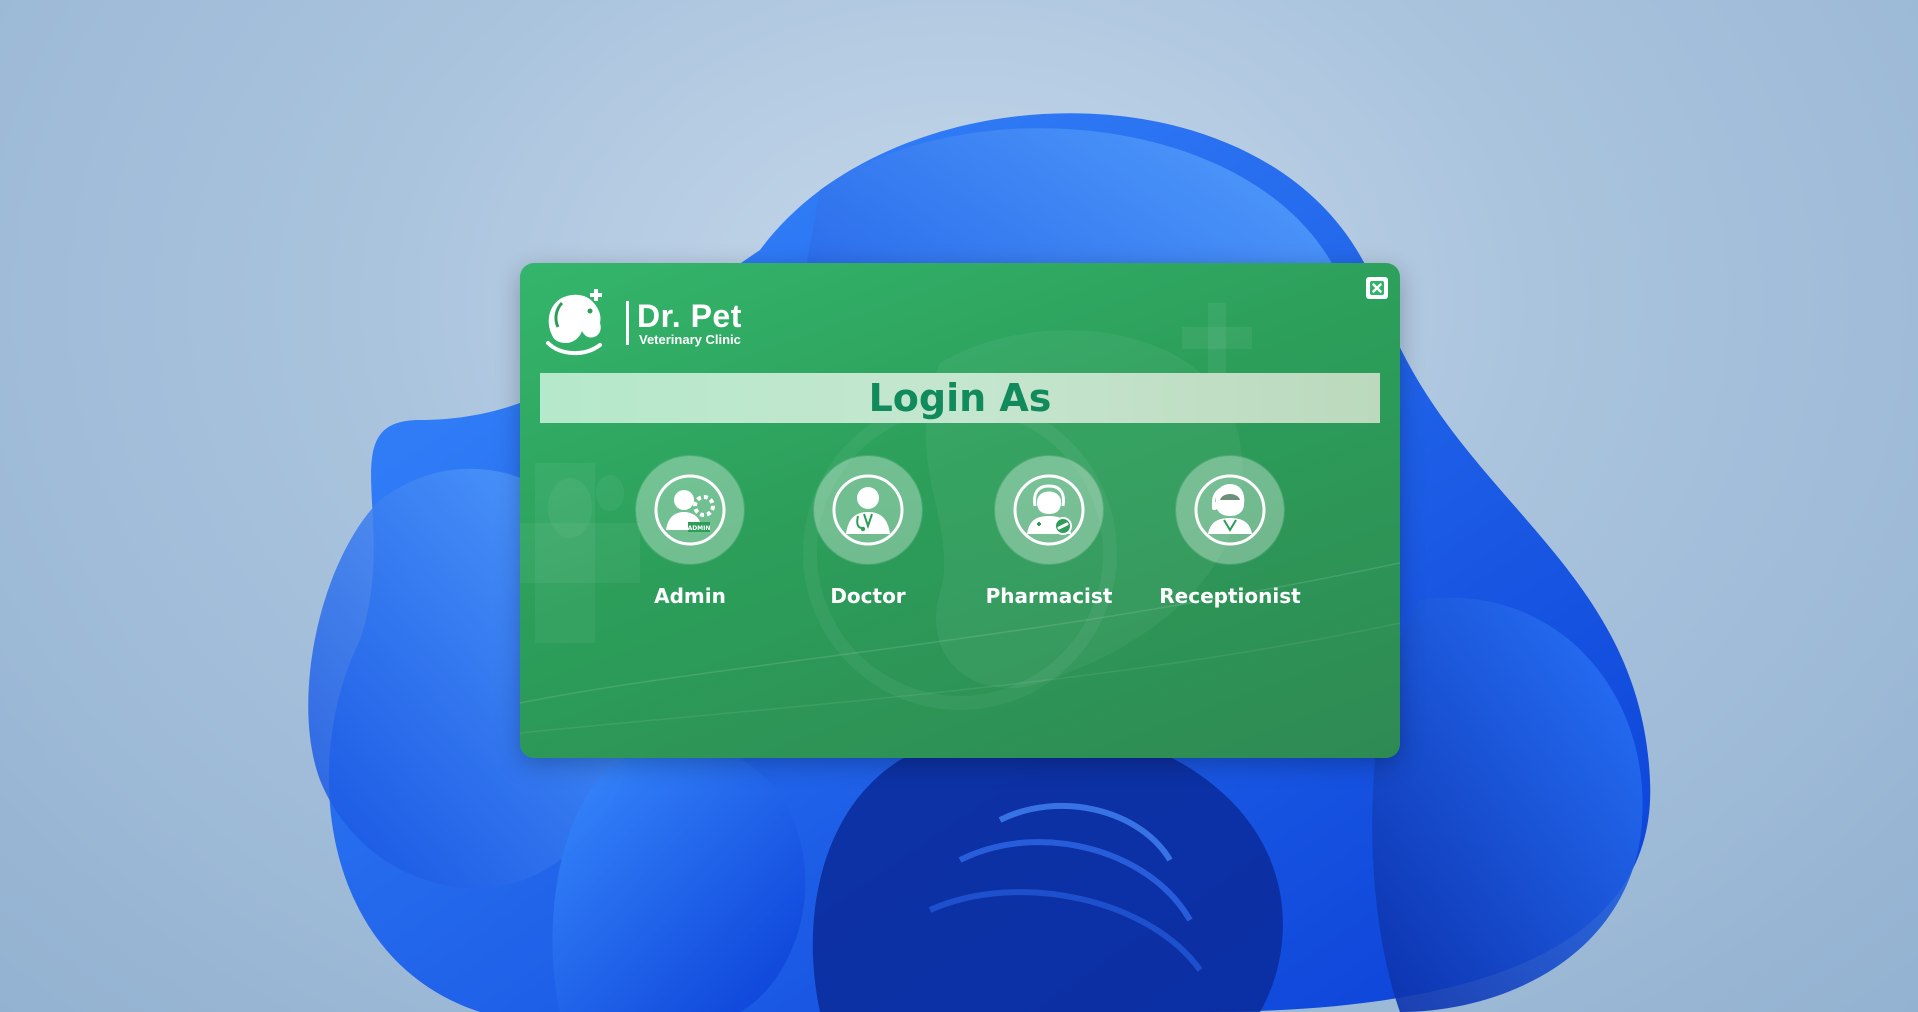  What do you see at coordinates (699, 528) in the screenshot?
I see `svg-text: ADMIN` at bounding box center [699, 528].